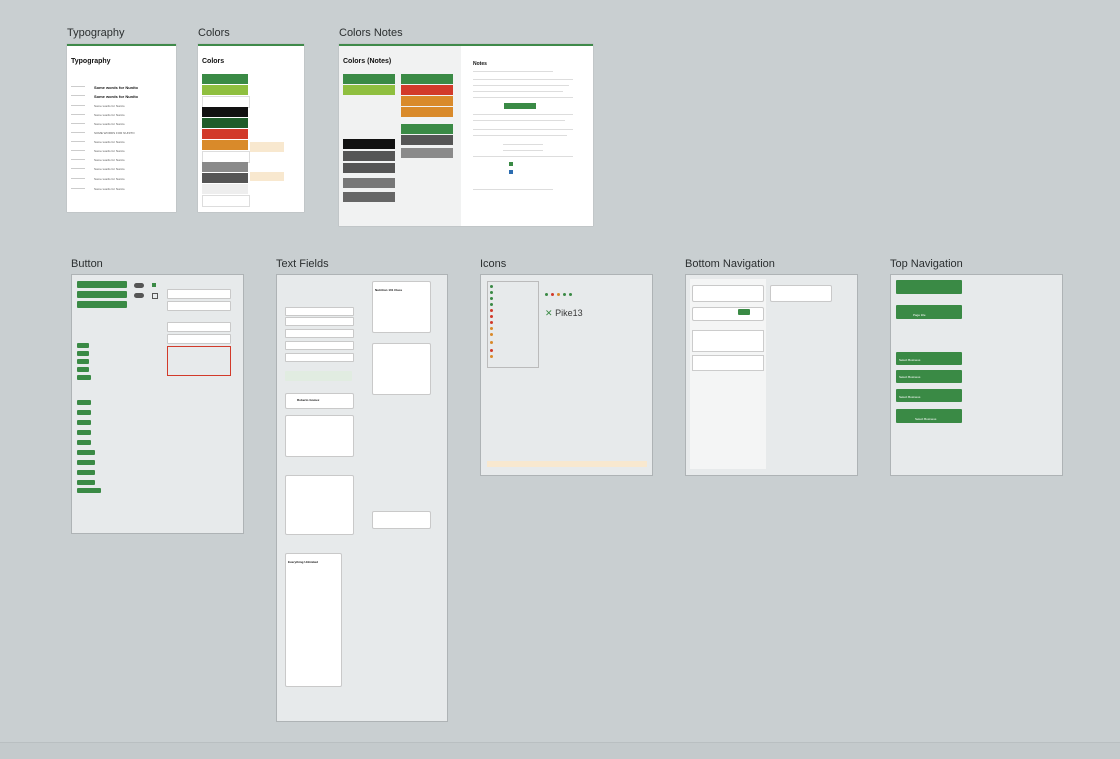  Describe the element at coordinates (730, 264) in the screenshot. I see `frame-title-bottom-navigation: Bottom Navigation` at that location.